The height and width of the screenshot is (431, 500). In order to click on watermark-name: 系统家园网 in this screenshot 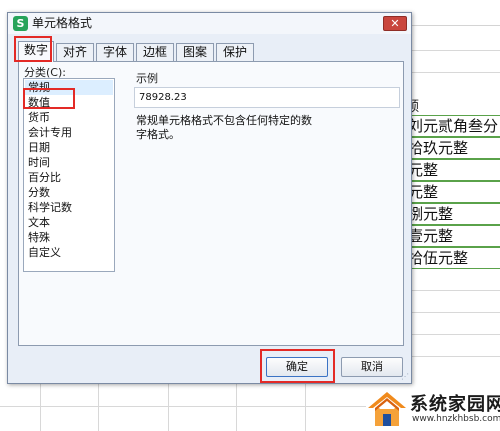, I will do `click(455, 404)`.